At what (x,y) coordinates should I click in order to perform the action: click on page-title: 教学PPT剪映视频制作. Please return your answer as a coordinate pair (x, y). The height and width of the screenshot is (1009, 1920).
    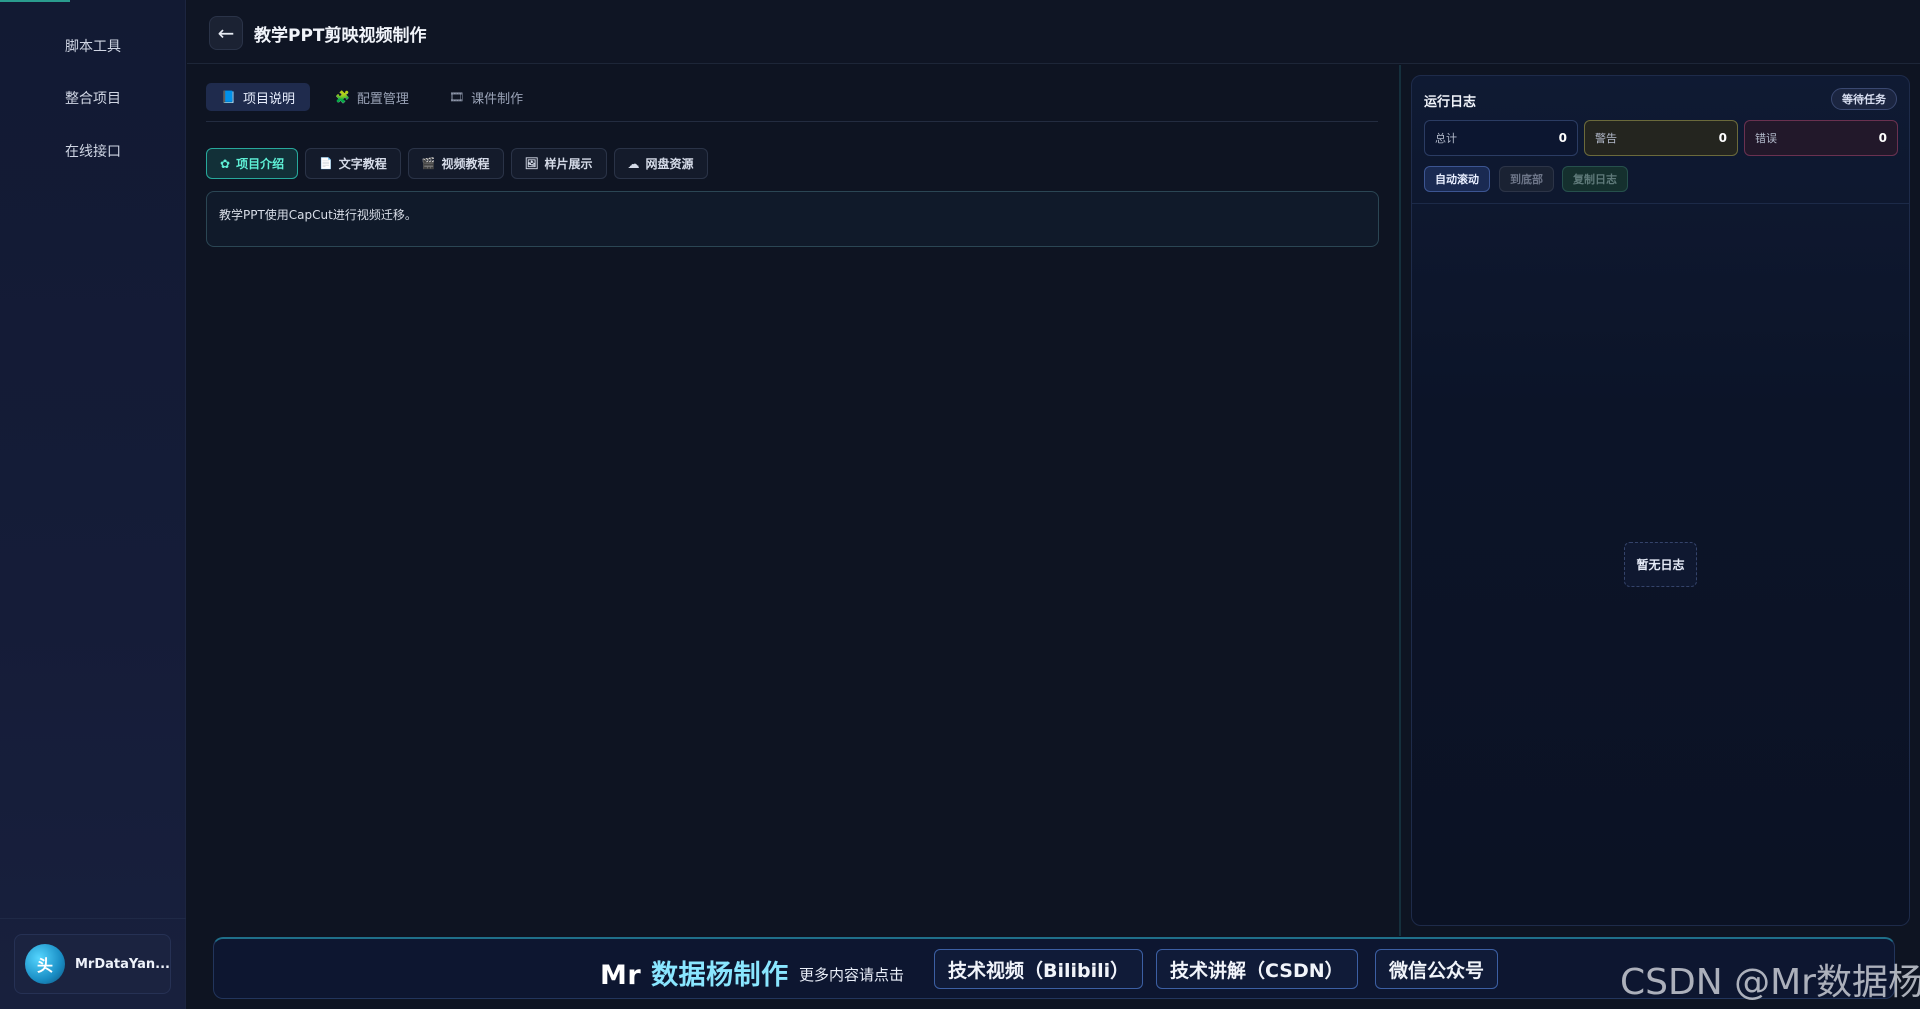
    Looking at the image, I should click on (340, 36).